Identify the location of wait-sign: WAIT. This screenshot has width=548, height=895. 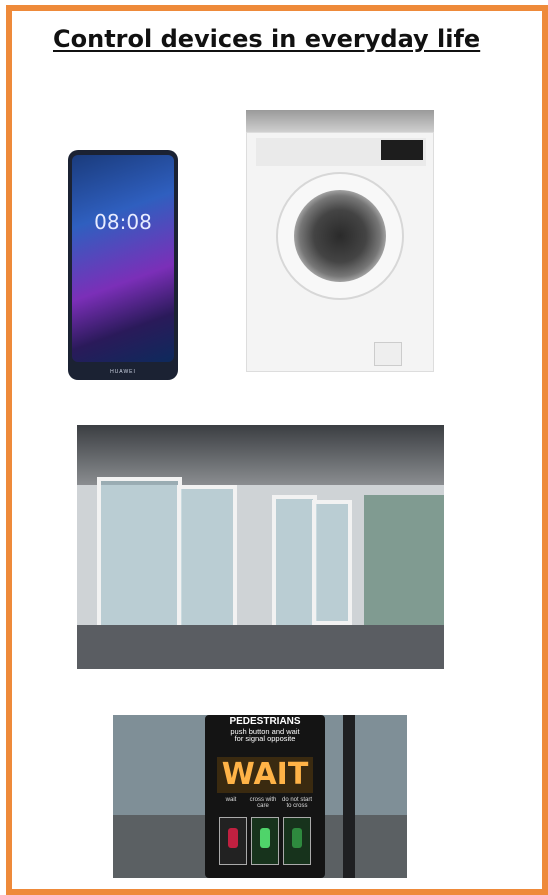
(265, 775).